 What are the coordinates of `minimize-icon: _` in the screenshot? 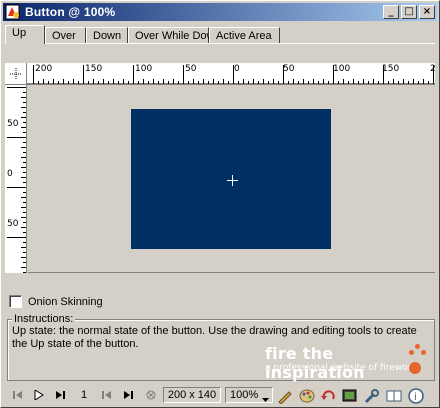 It's located at (391, 11).